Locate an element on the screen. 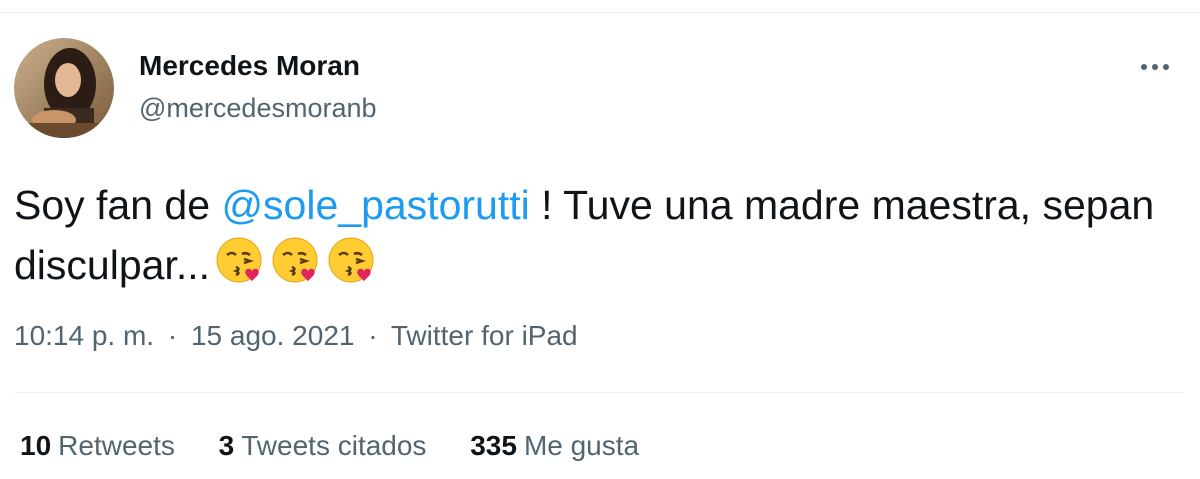 Image resolution: width=1200 pixels, height=479 pixels. author-name: Mercedes Moran is located at coordinates (249, 66).